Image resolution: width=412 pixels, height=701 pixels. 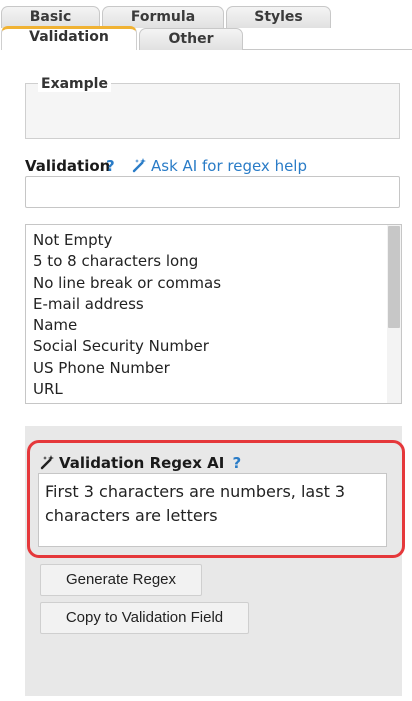 I want to click on list-scrollbar, so click(x=394, y=314).